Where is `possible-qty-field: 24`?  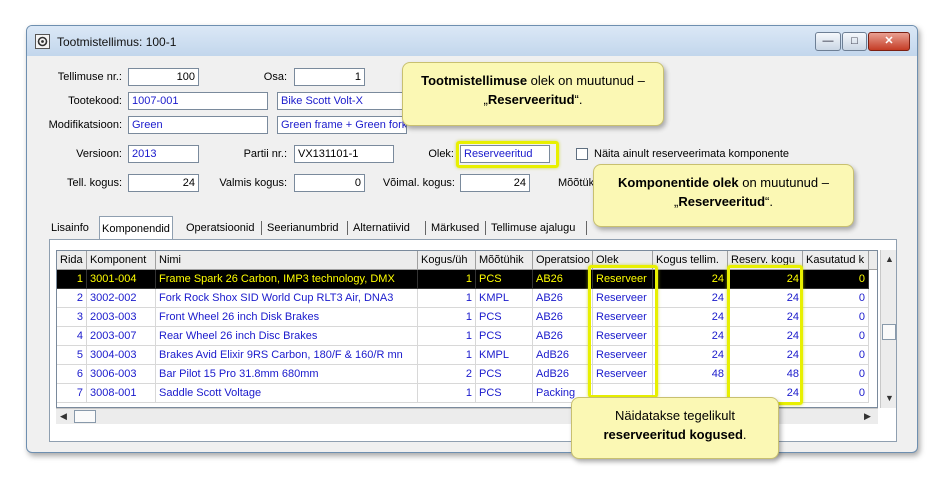
possible-qty-field: 24 is located at coordinates (495, 183).